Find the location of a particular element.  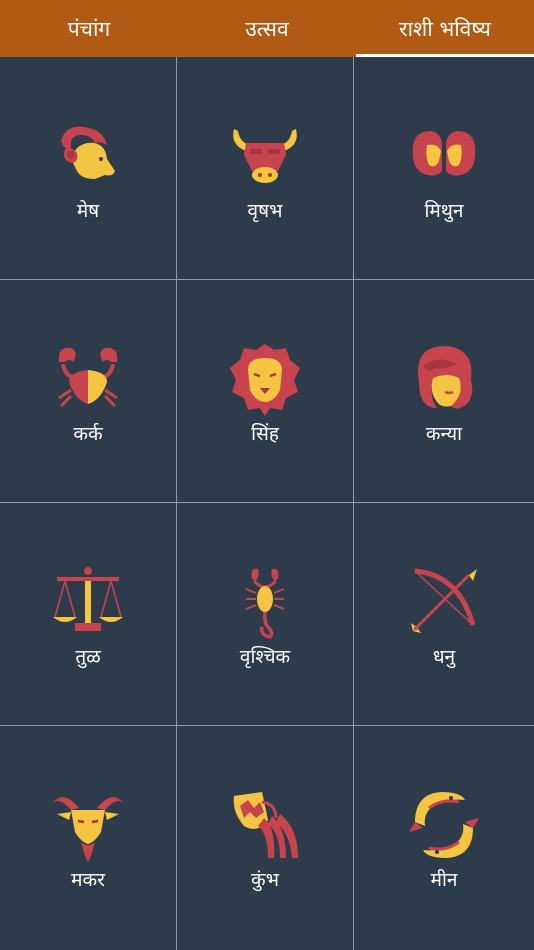

sagittarius-bow-icon is located at coordinates (444, 600).